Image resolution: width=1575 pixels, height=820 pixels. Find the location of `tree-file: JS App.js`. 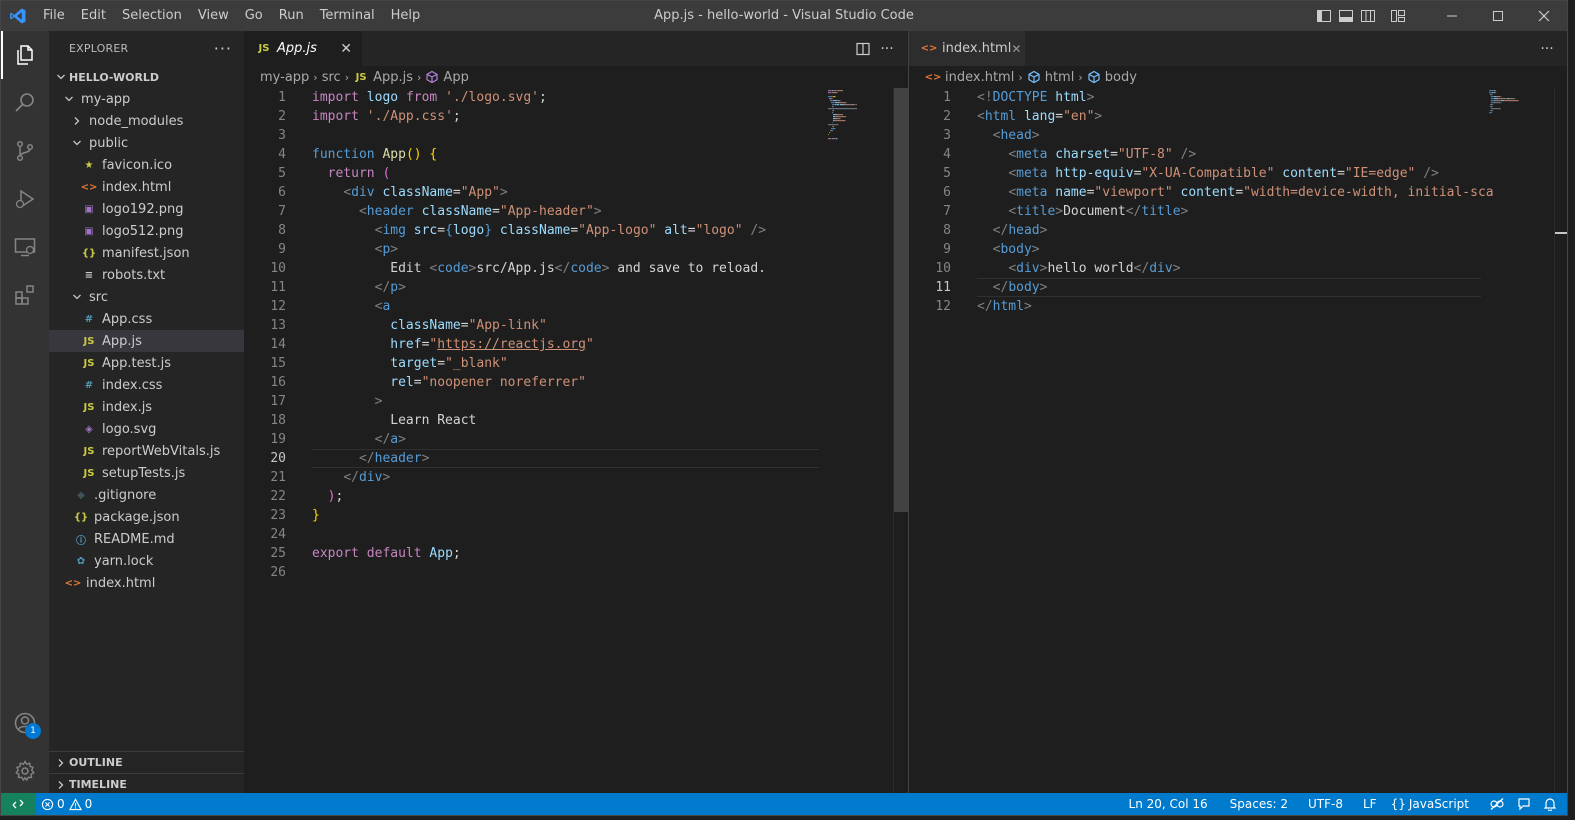

tree-file: JS App.js is located at coordinates (146, 341).